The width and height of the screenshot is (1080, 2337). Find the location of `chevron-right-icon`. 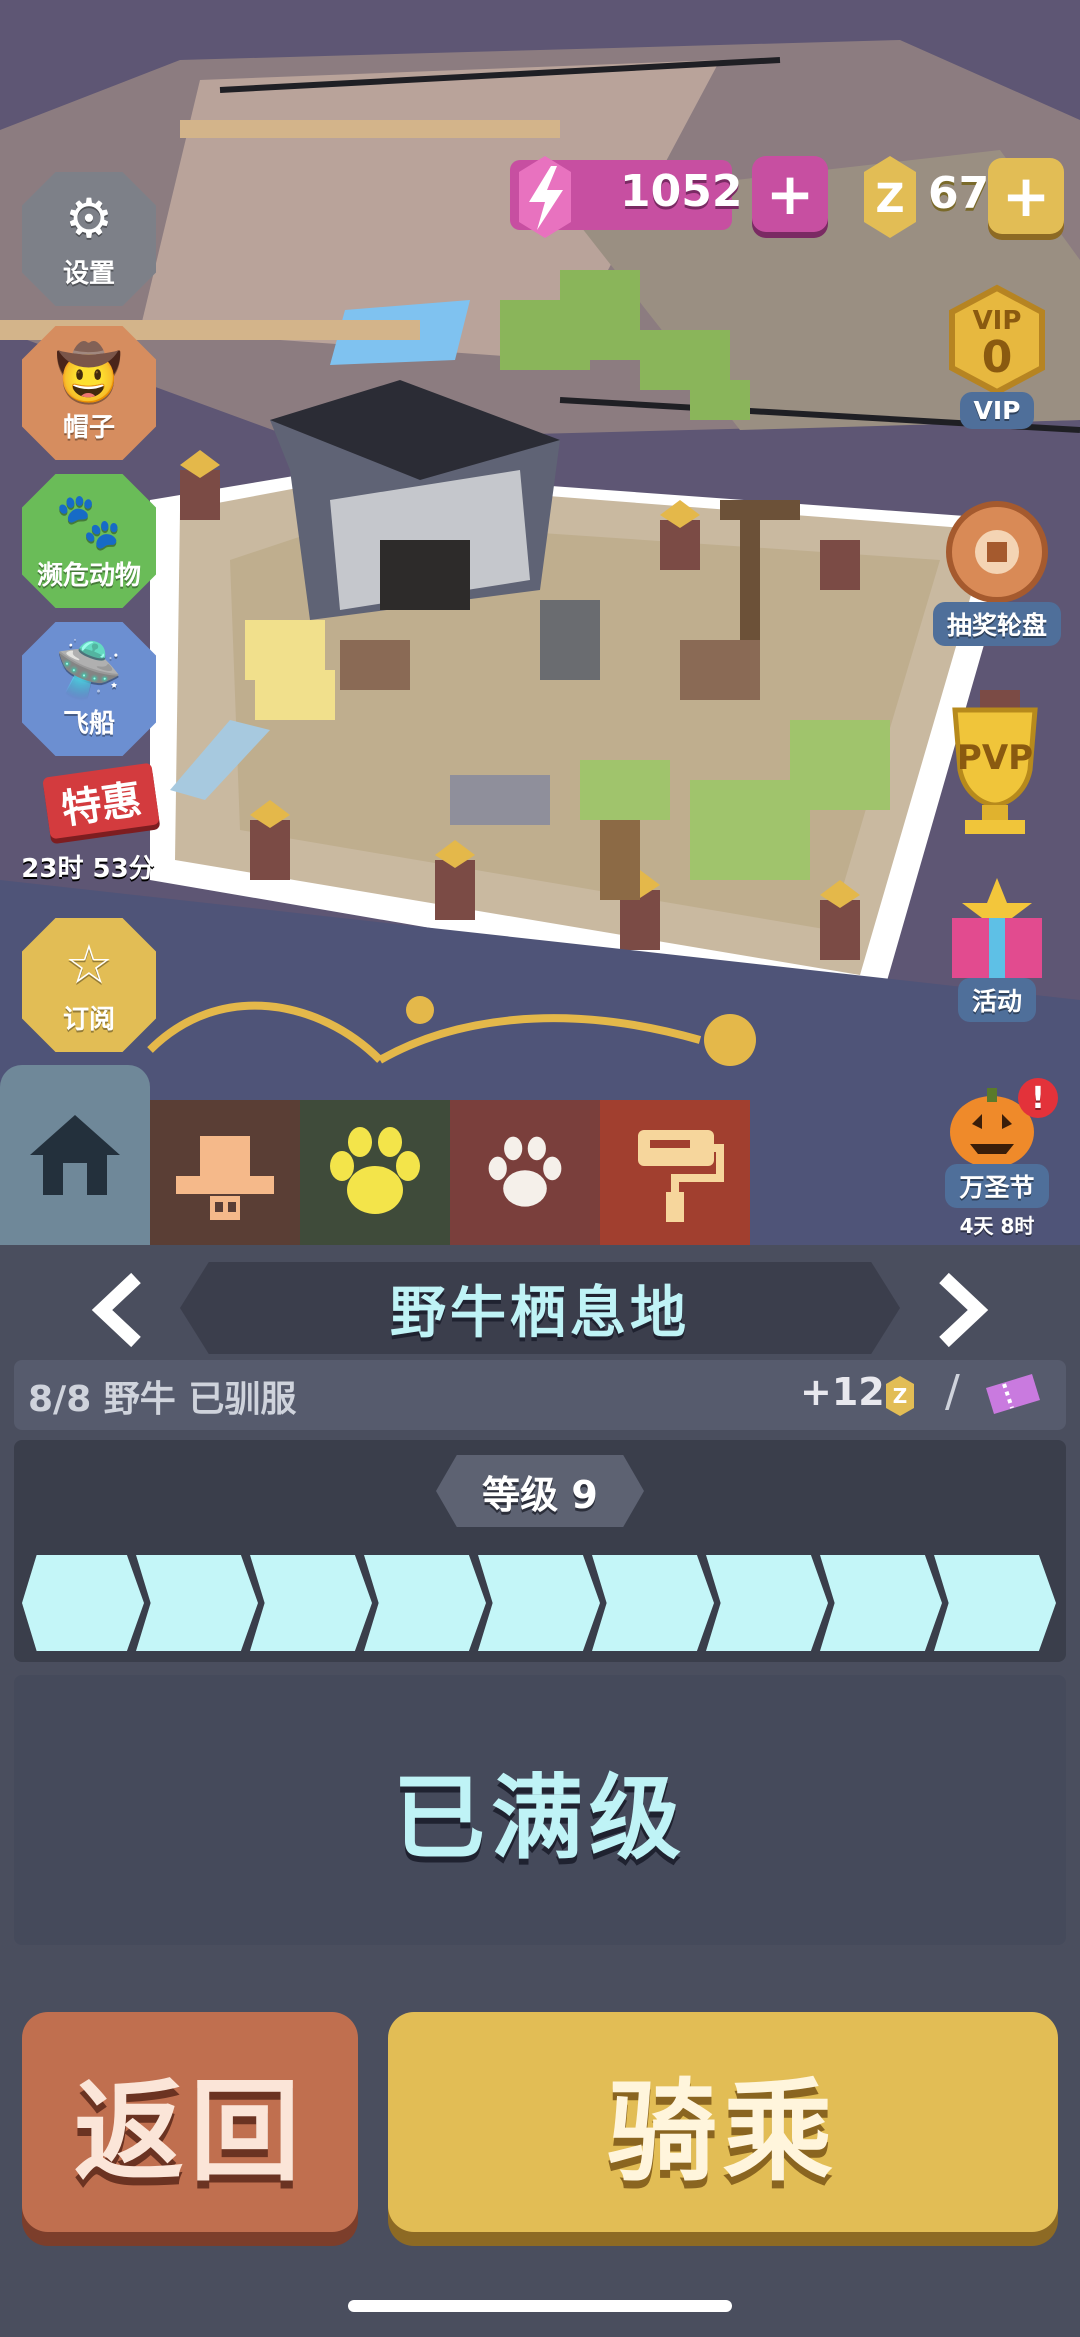

chevron-right-icon is located at coordinates (964, 1310).